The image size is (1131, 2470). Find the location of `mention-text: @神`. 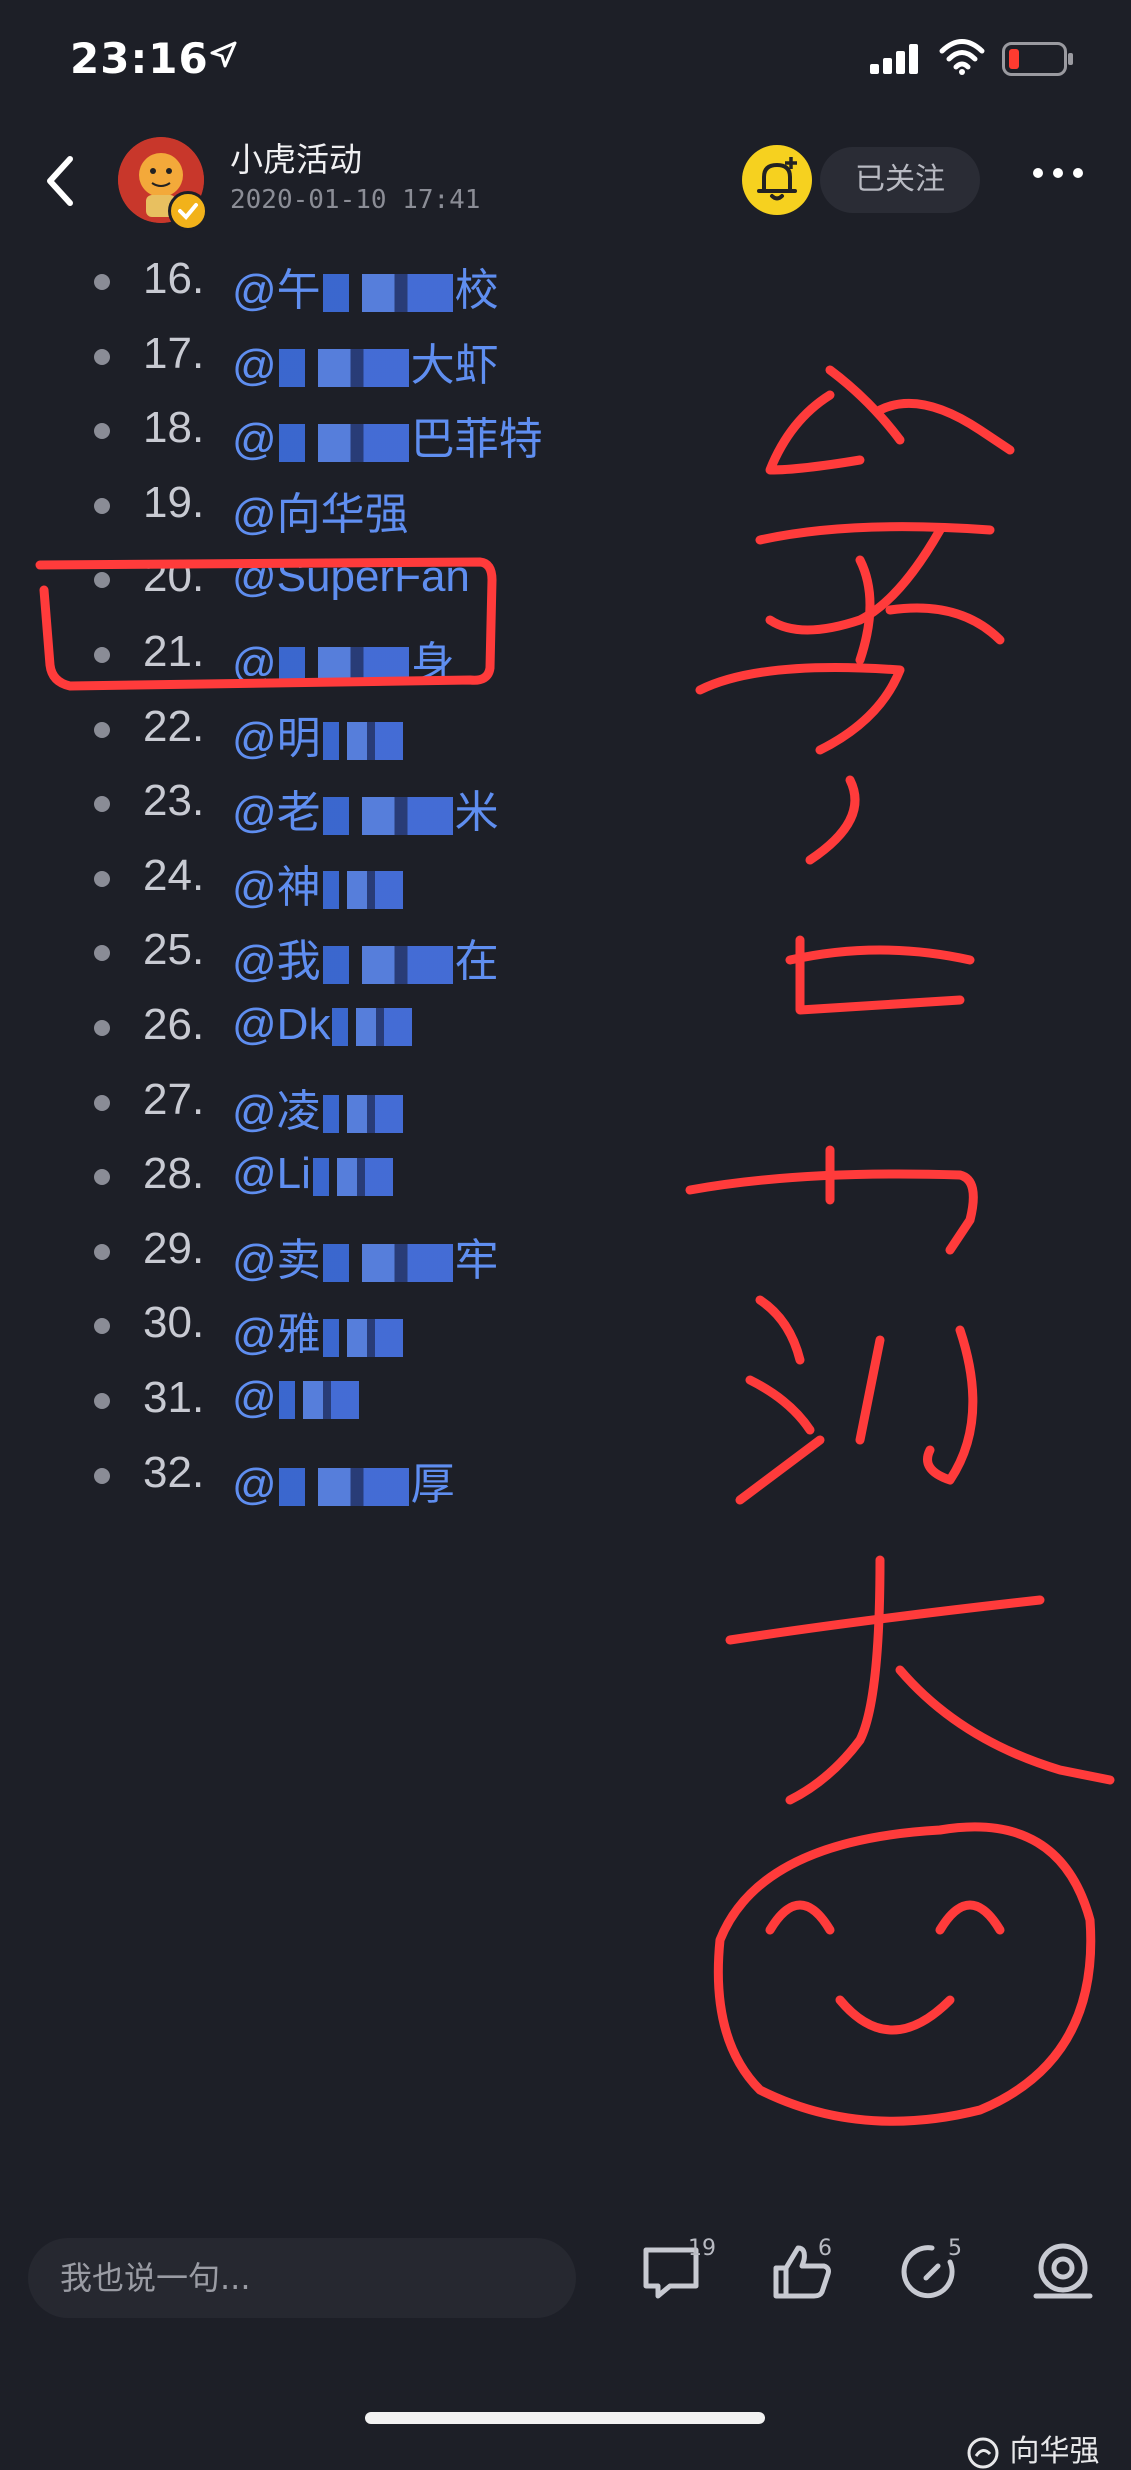

mention-text: @神 is located at coordinates (276, 887).